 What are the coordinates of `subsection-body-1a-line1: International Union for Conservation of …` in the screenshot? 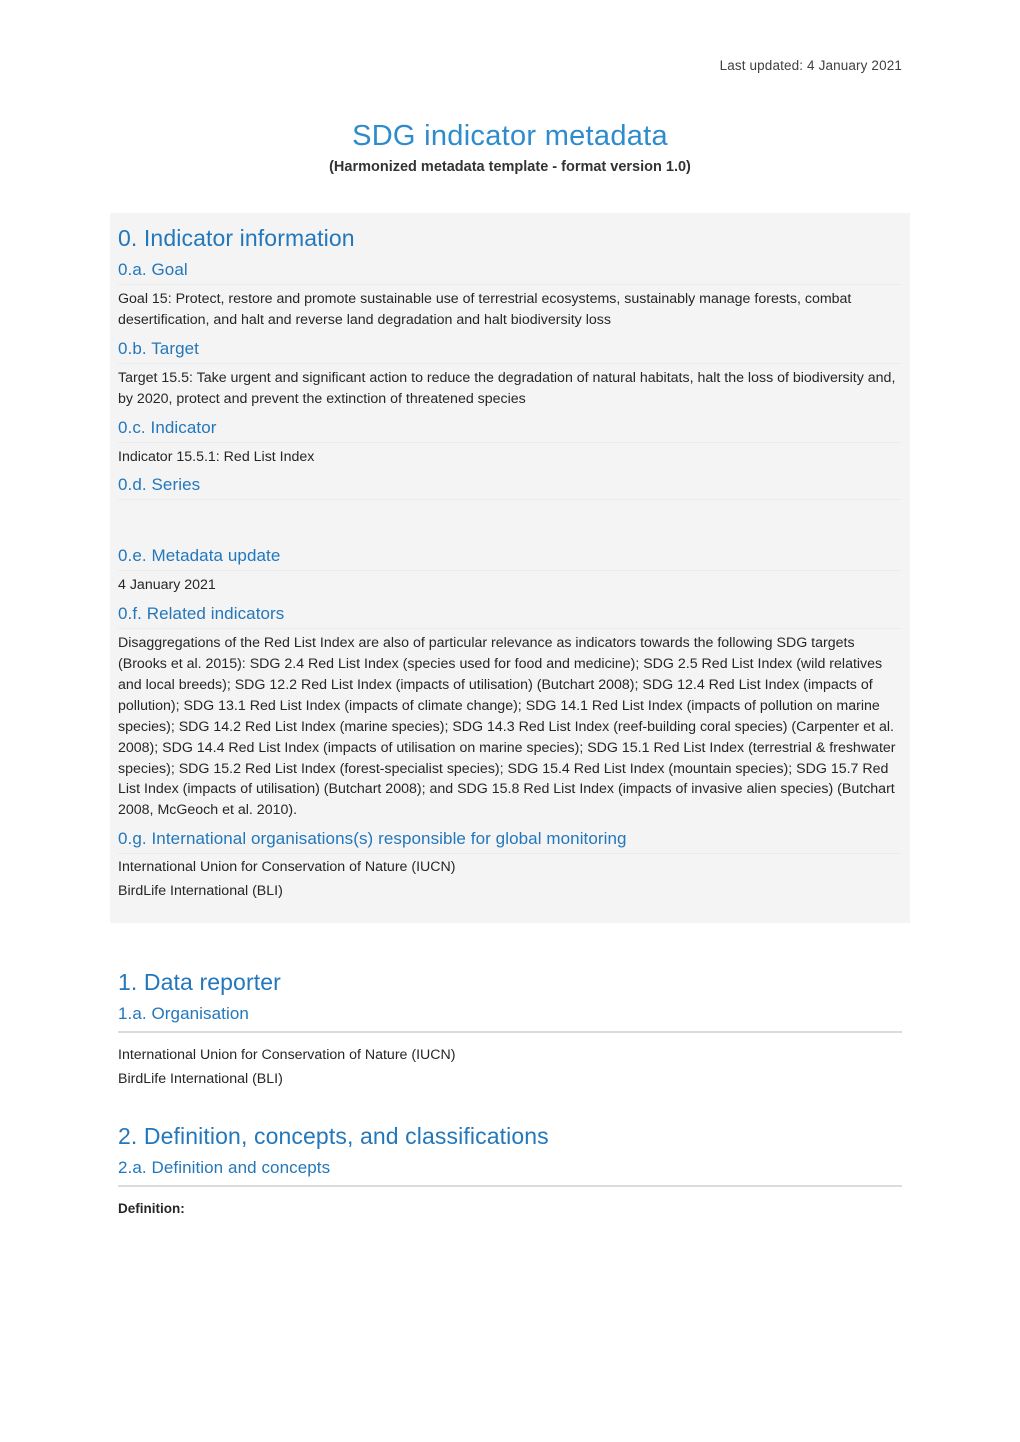 It's located at (287, 1054).